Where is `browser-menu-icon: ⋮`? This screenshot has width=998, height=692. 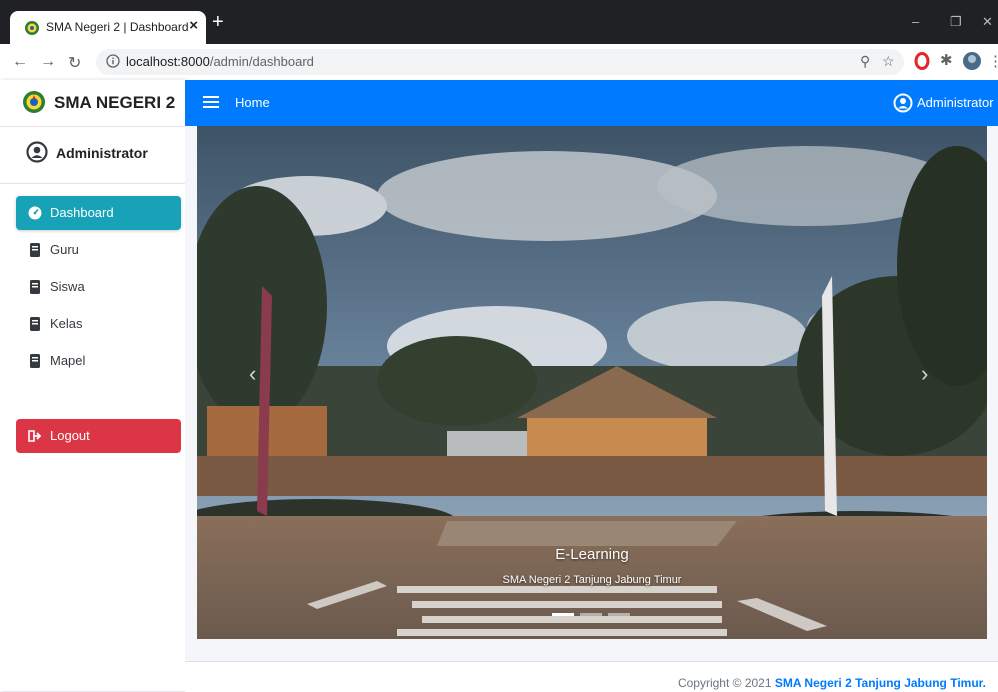 browser-menu-icon: ⋮ is located at coordinates (993, 61).